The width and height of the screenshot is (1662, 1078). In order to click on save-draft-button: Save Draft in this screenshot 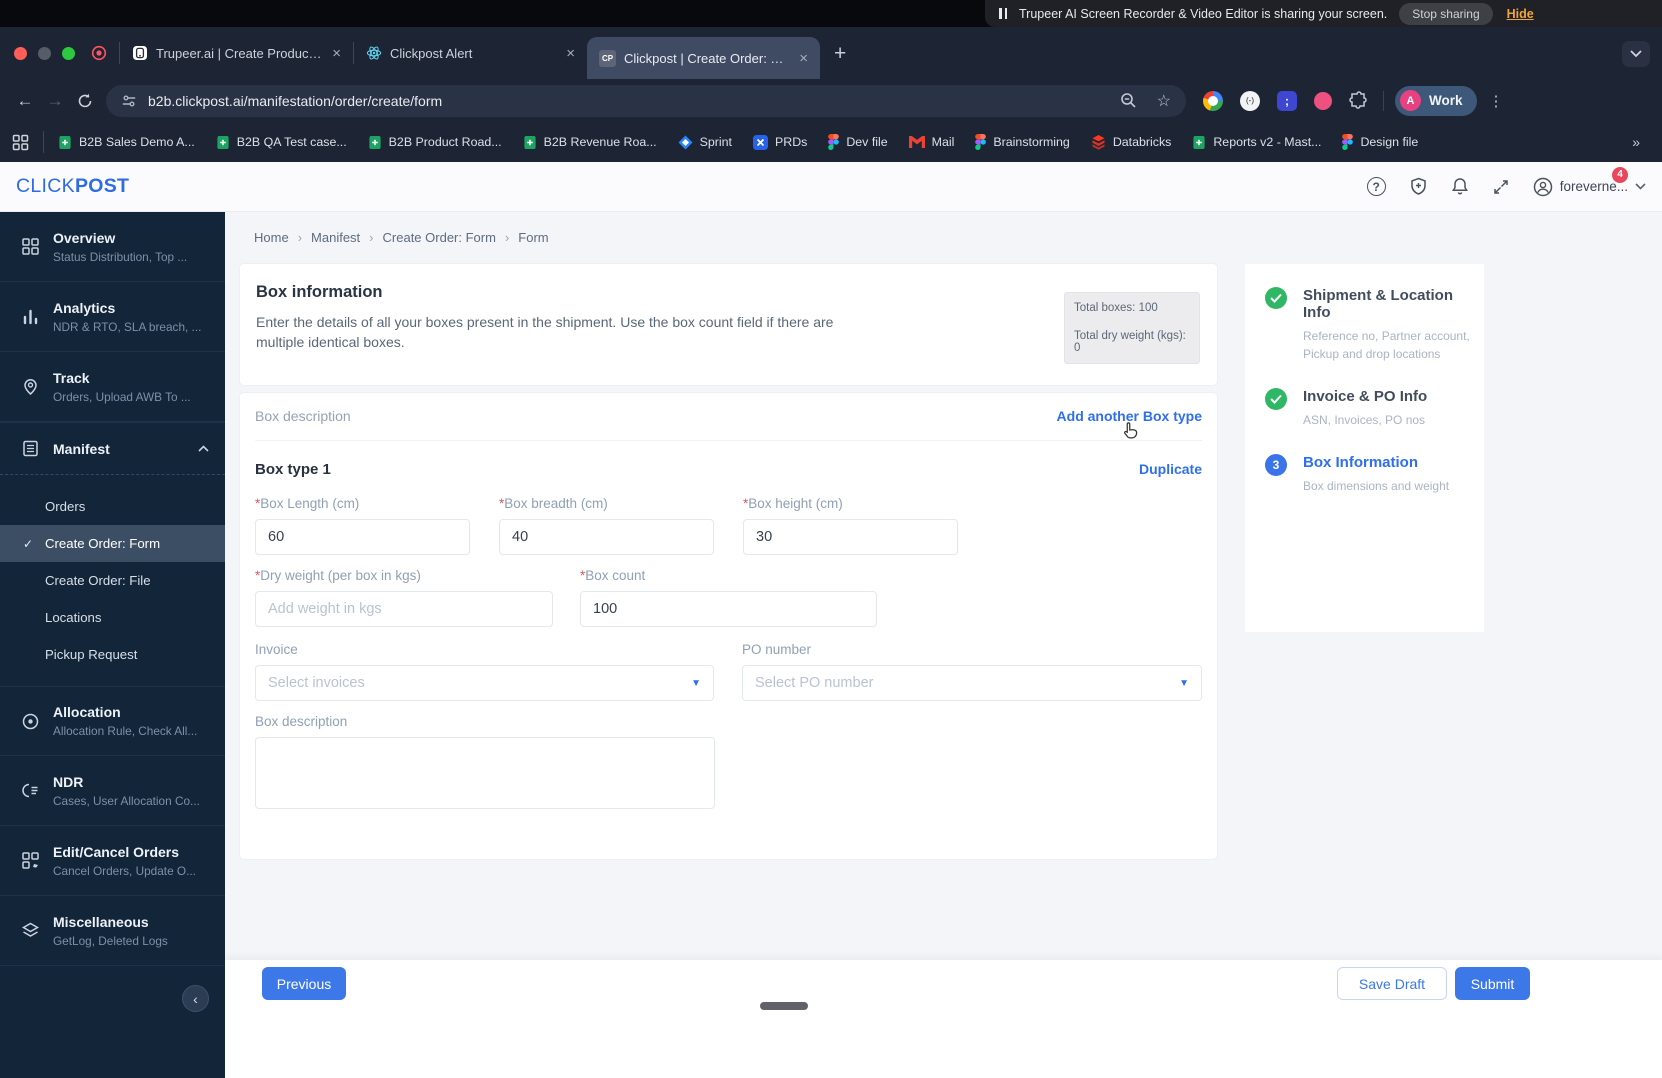, I will do `click(1392, 983)`.